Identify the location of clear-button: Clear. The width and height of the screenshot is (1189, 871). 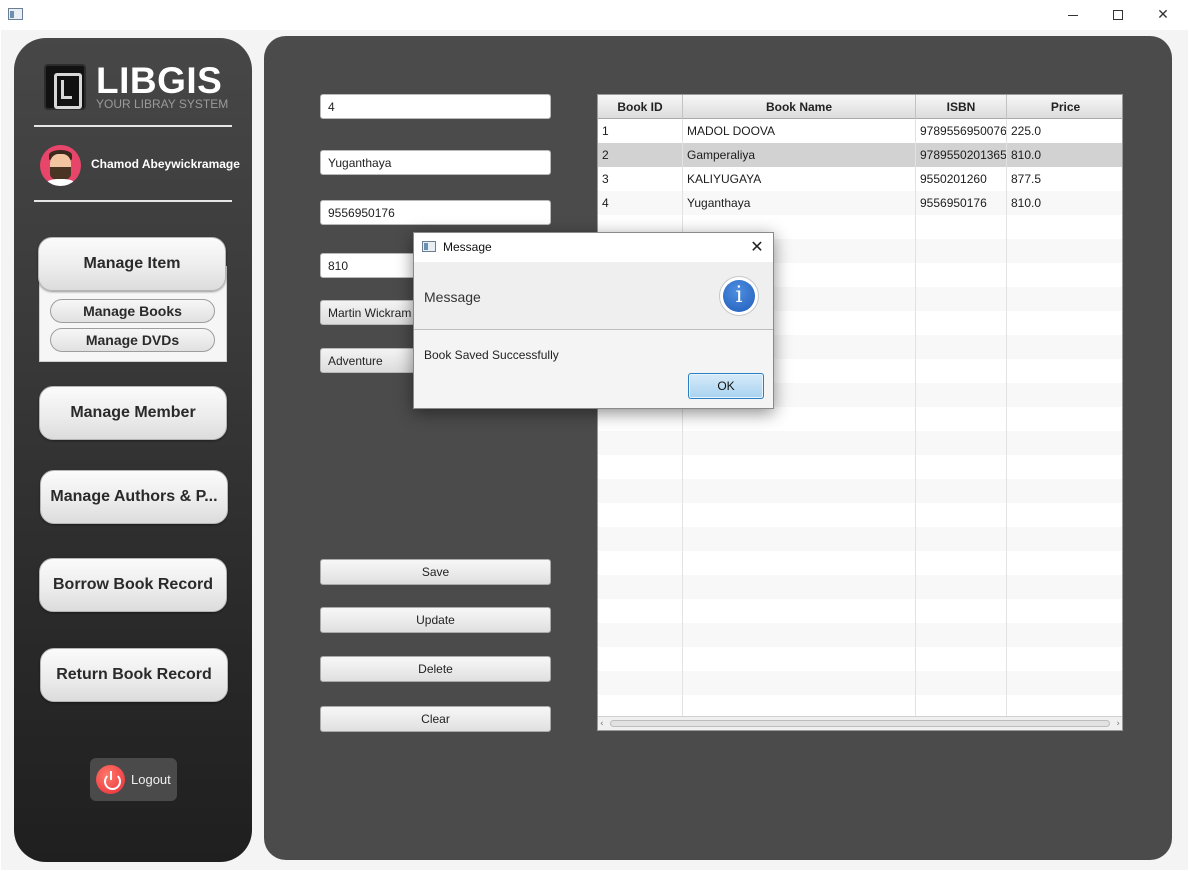
(435, 719).